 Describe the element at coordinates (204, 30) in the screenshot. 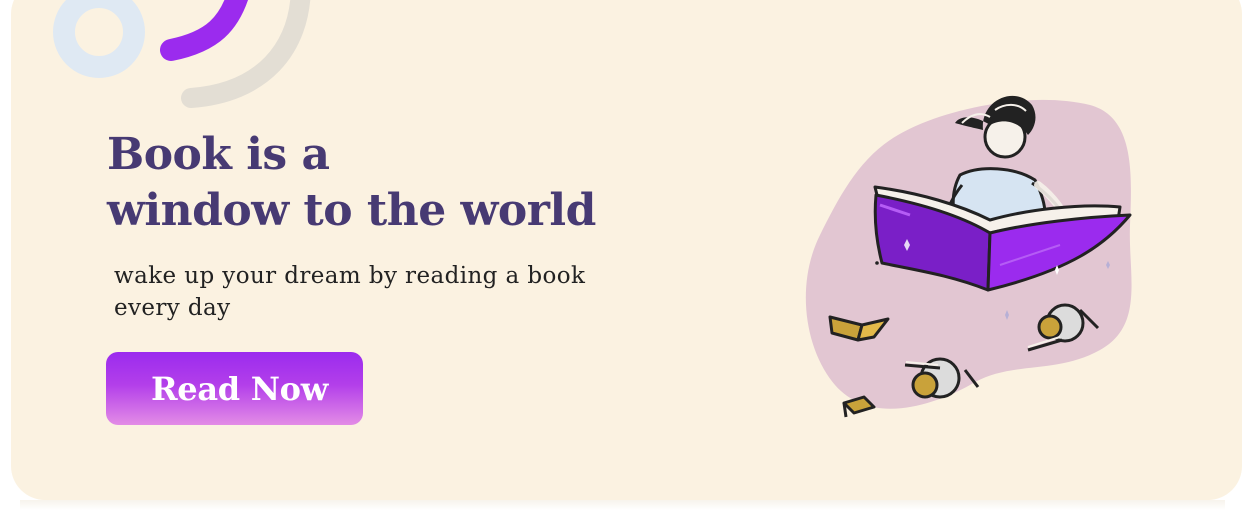

I see `purple-arc-shape` at that location.